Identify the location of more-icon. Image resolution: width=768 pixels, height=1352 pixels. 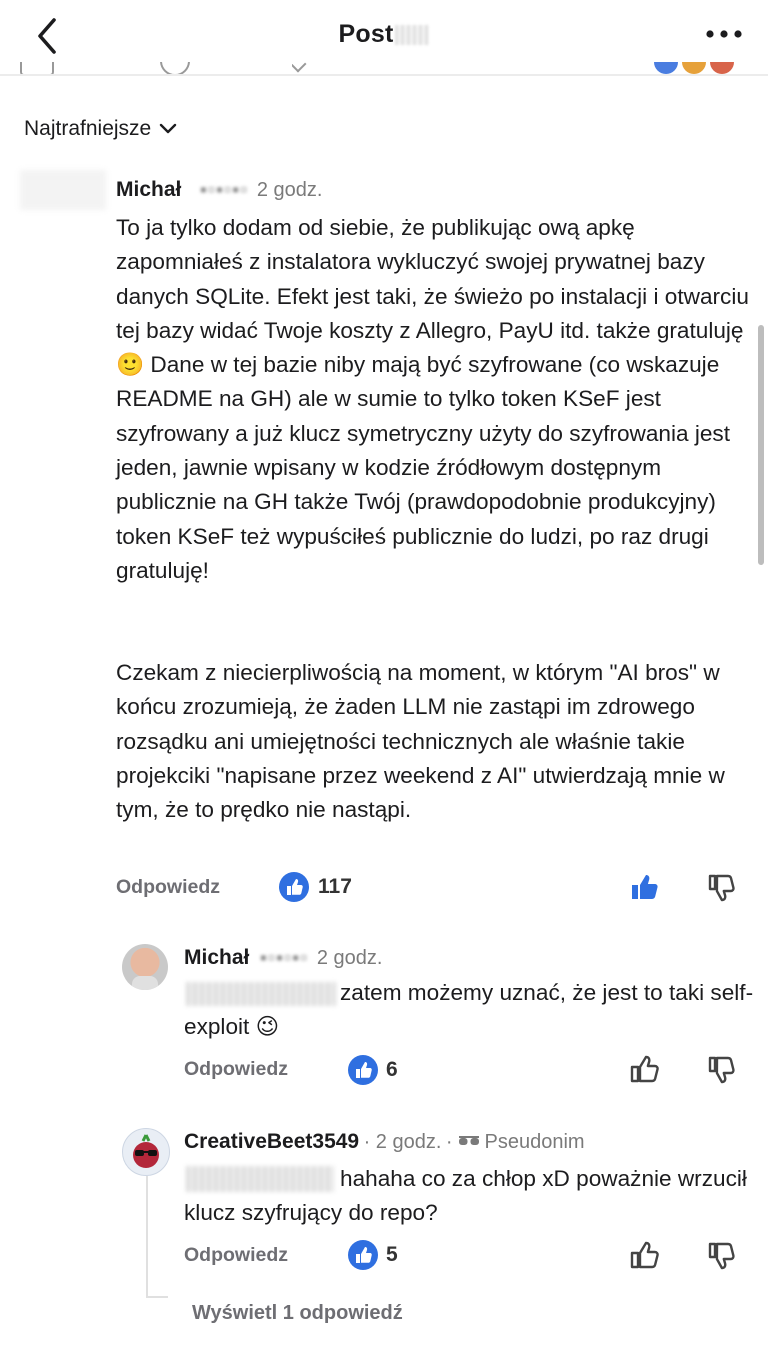
(724, 36).